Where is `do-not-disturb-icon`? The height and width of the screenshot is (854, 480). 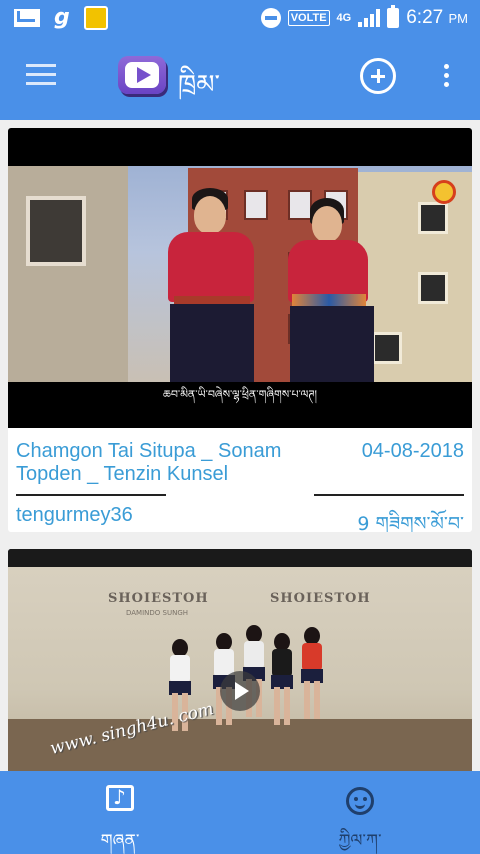
do-not-disturb-icon is located at coordinates (270, 18).